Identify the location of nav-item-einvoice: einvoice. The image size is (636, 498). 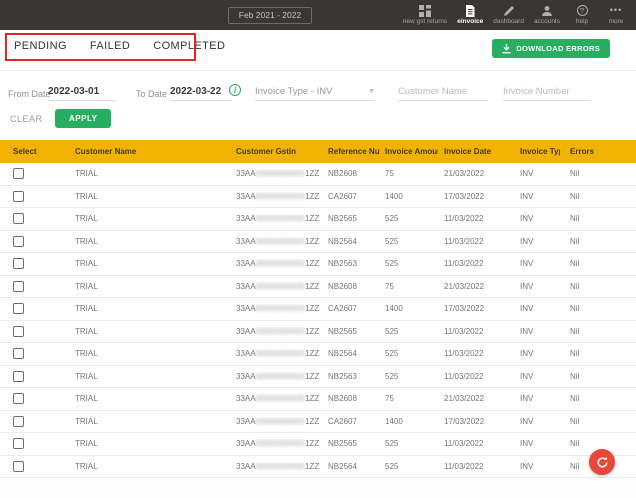
(470, 13).